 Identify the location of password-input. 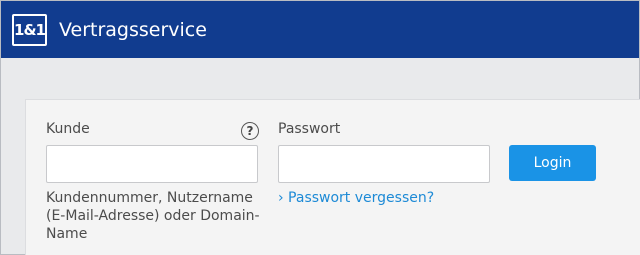
(384, 164).